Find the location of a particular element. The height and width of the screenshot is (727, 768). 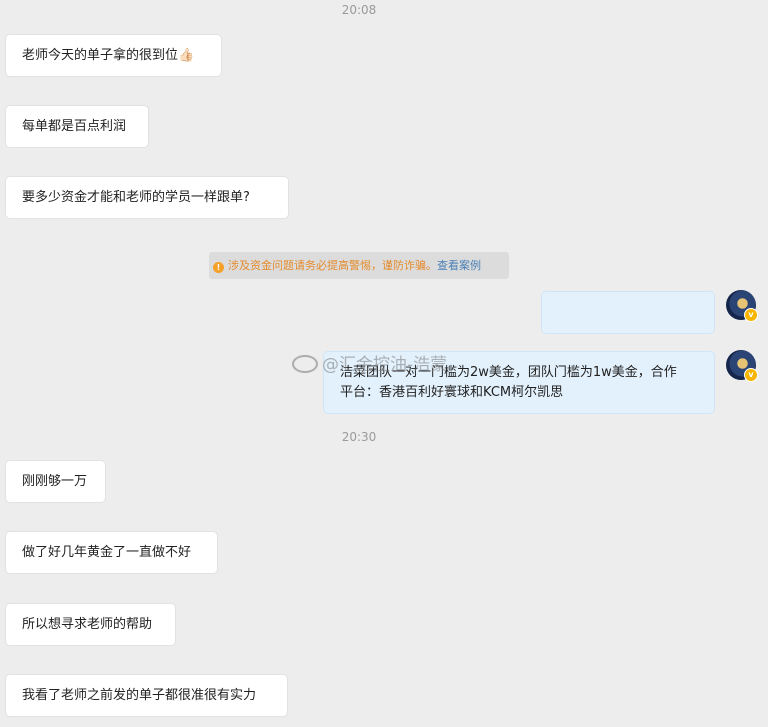

outgoing-message-empty is located at coordinates (628, 312).